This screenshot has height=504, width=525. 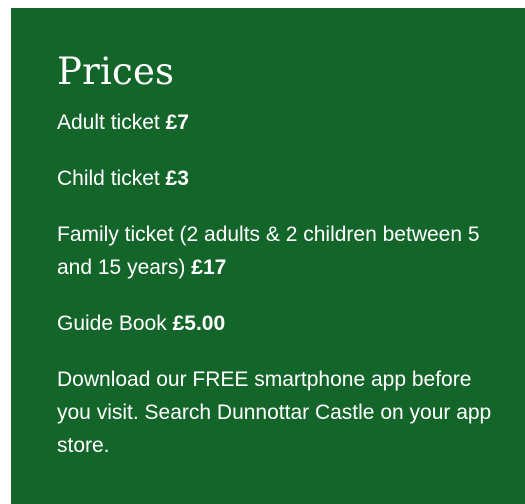 I want to click on price-item-value: £7, so click(x=177, y=122).